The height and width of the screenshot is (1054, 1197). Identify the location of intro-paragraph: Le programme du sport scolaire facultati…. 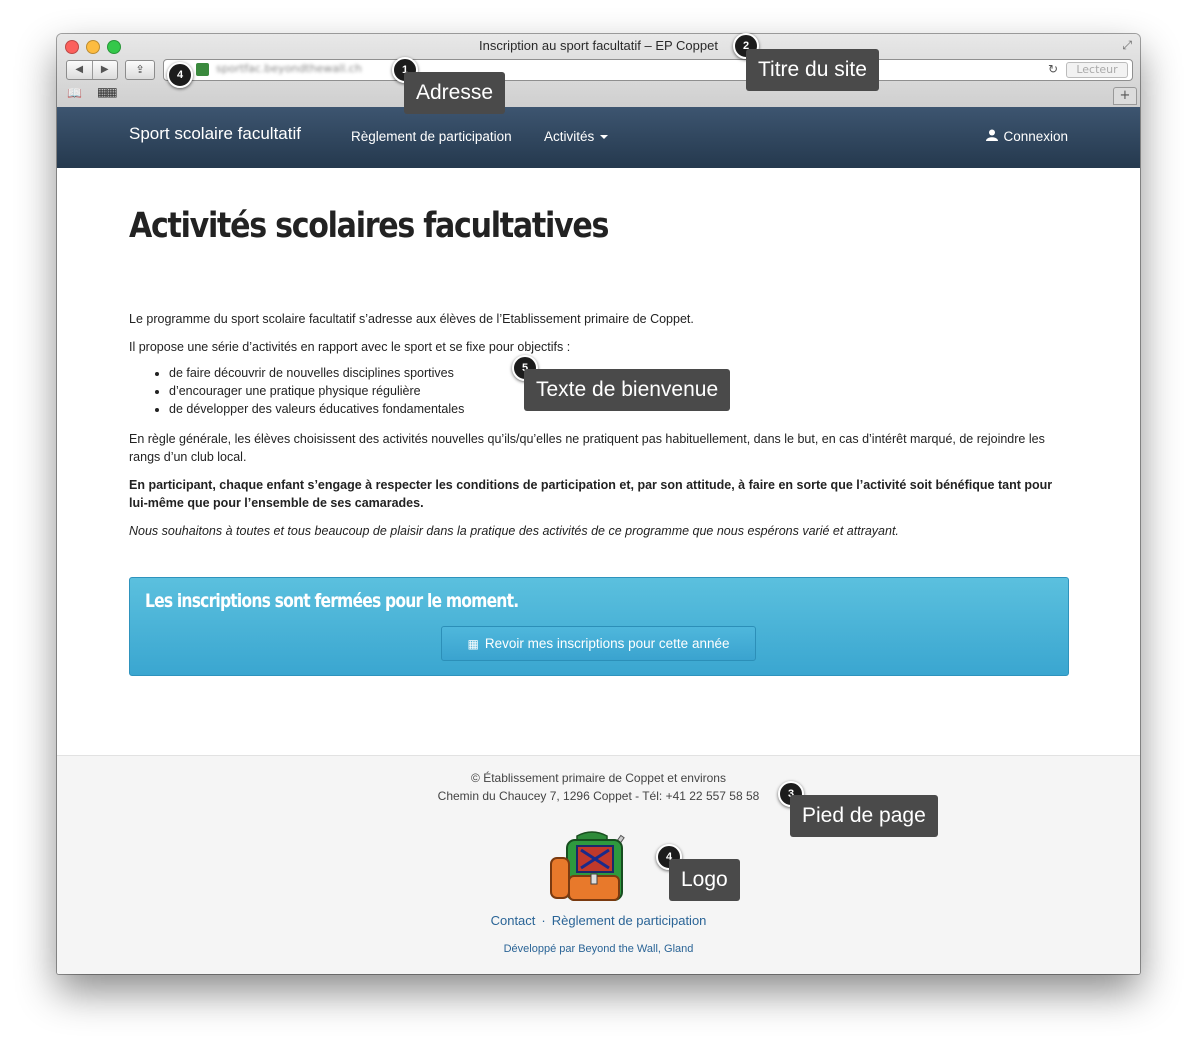
(411, 319).